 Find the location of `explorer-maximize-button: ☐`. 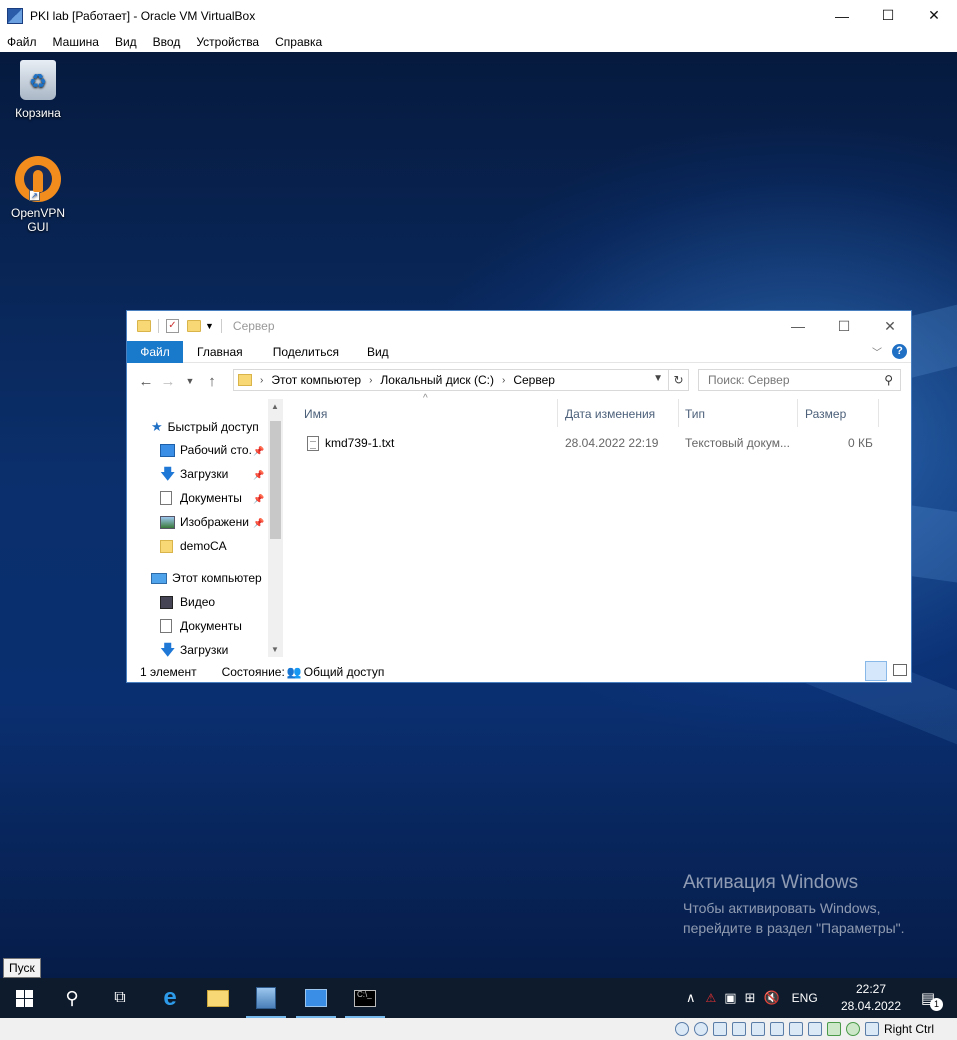

explorer-maximize-button: ☐ is located at coordinates (844, 326).